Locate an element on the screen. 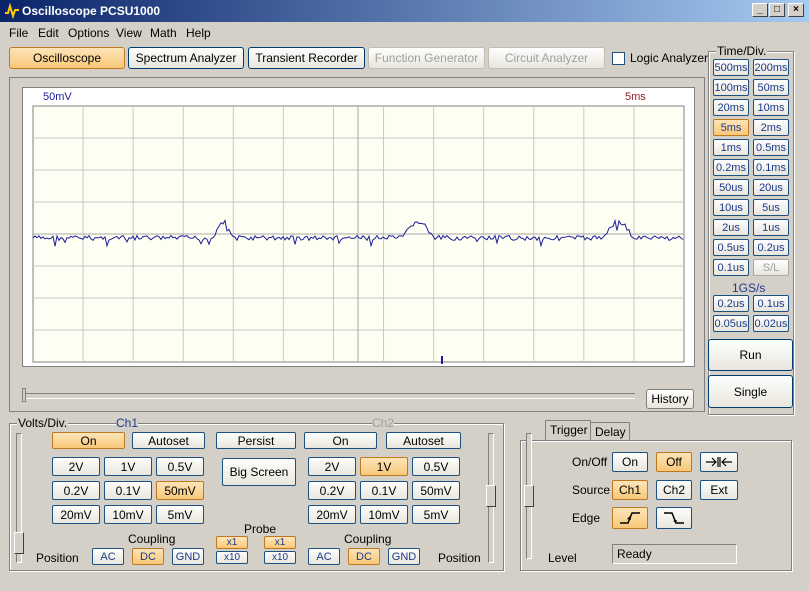 This screenshot has width=809, height=591. timediv-500ms-button: 500ms is located at coordinates (731, 67).